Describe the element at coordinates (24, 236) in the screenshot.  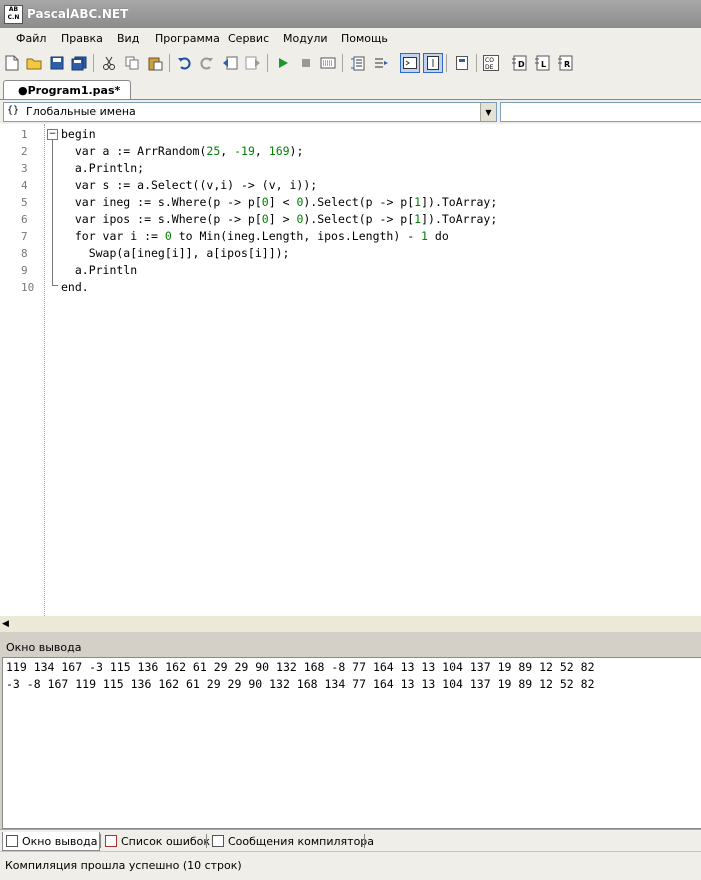
I see `line-number: 7` at that location.